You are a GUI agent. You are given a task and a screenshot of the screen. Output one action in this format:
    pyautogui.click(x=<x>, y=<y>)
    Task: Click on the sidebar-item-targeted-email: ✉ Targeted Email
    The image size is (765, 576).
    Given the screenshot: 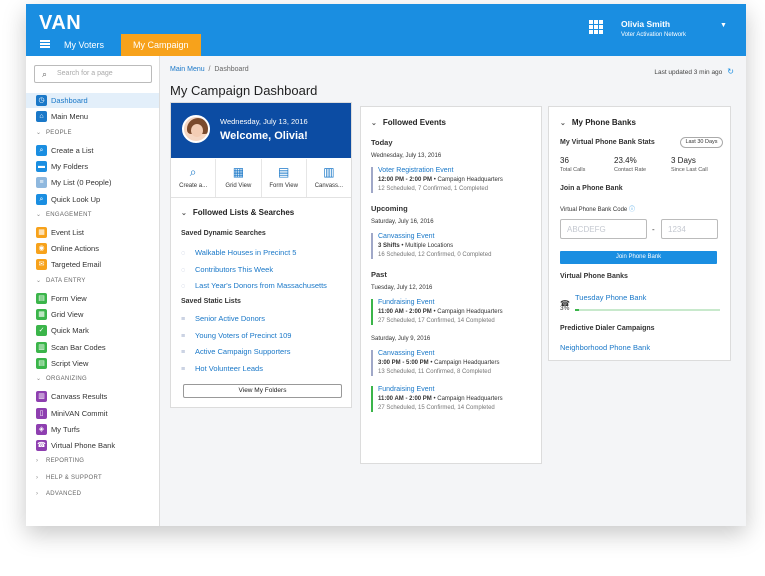 What is the action you would take?
    pyautogui.click(x=92, y=264)
    